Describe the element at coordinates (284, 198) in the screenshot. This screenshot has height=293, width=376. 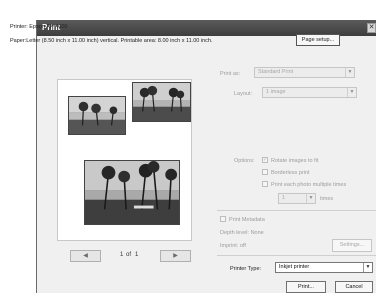
I see `times-value: 1` at that location.